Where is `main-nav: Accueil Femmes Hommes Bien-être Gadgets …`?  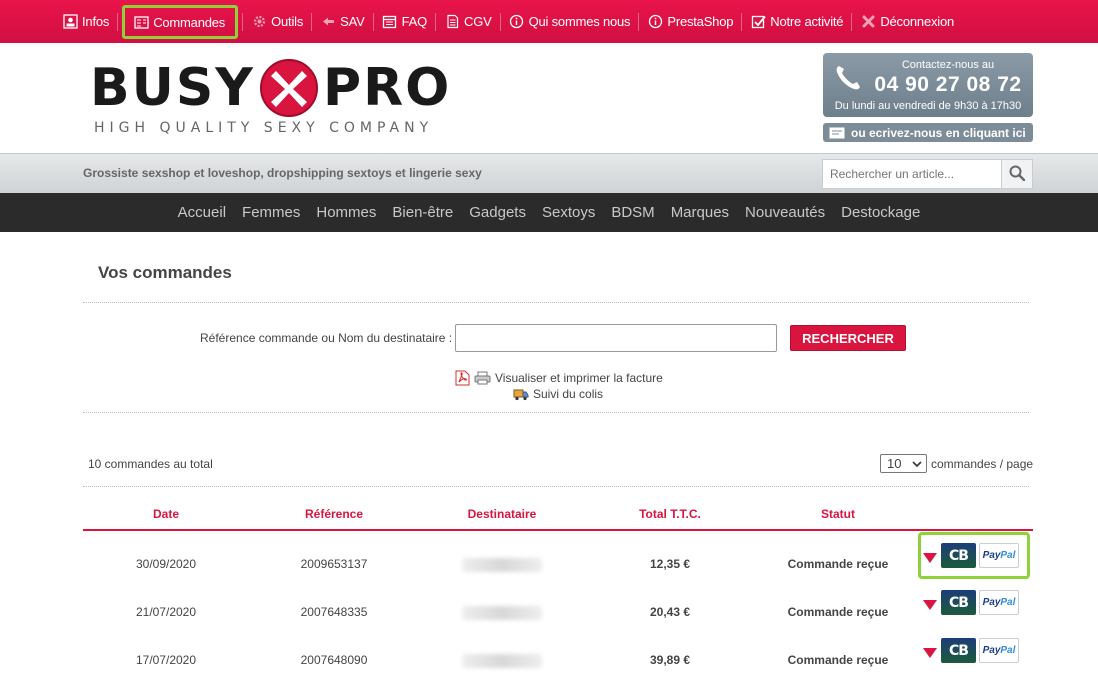
main-nav: Accueil Femmes Hommes Bien-être Gadgets … is located at coordinates (549, 212).